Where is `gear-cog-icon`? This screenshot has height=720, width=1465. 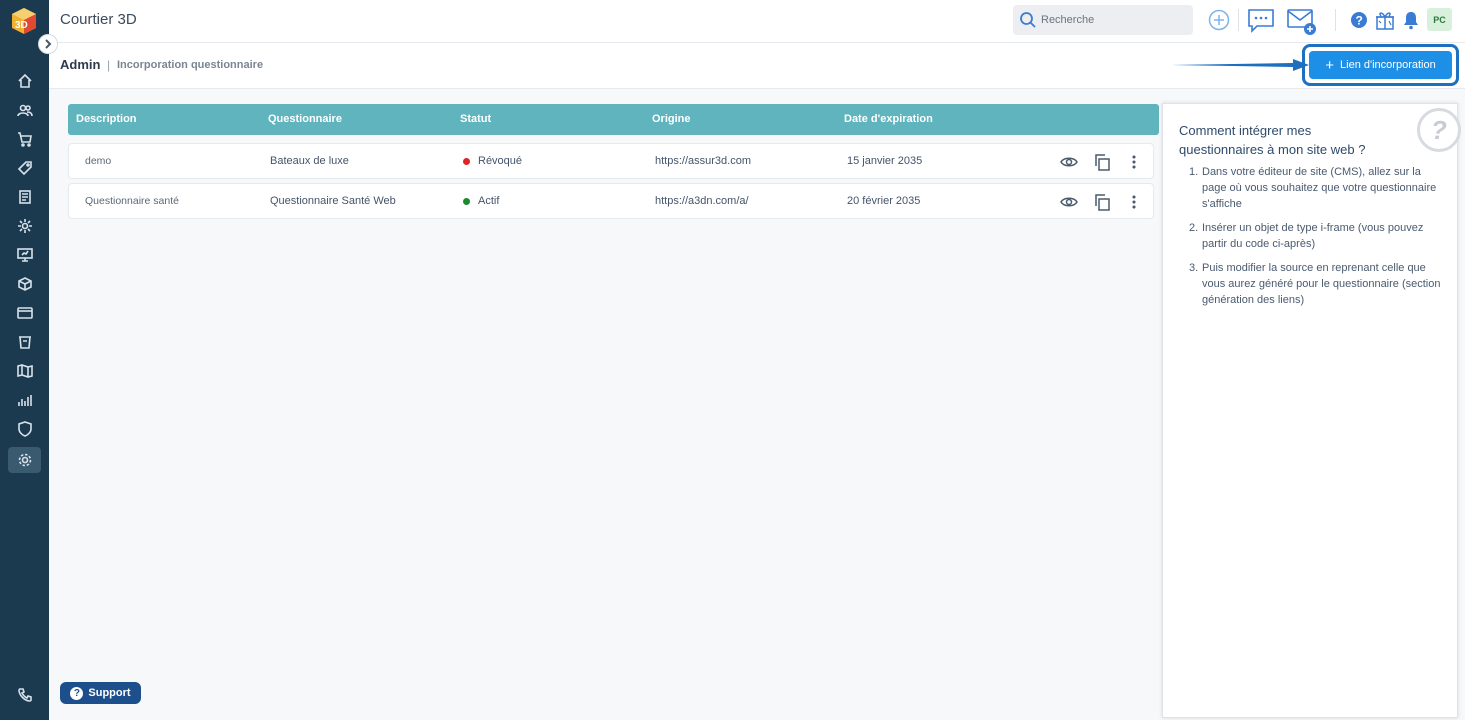 gear-cog-icon is located at coordinates (25, 226).